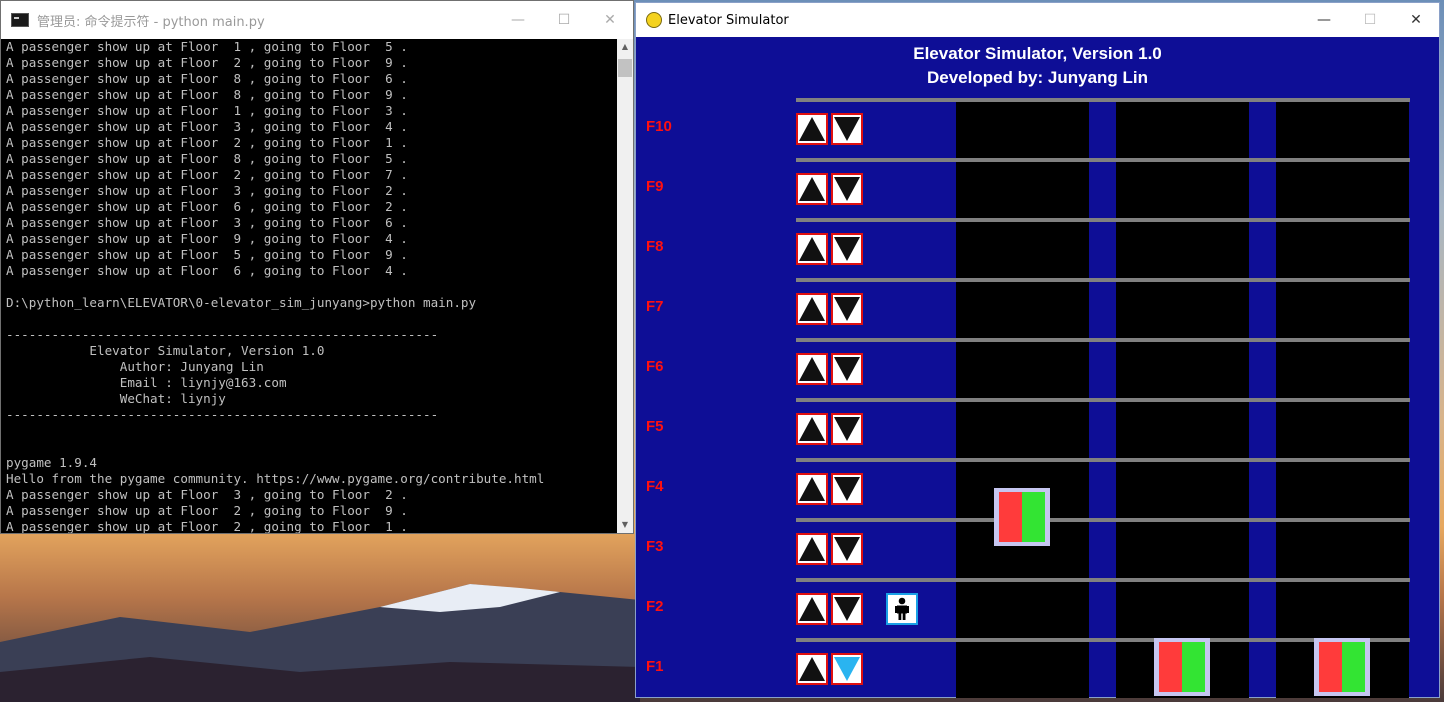  I want to click on call-down-button-f6, so click(847, 369).